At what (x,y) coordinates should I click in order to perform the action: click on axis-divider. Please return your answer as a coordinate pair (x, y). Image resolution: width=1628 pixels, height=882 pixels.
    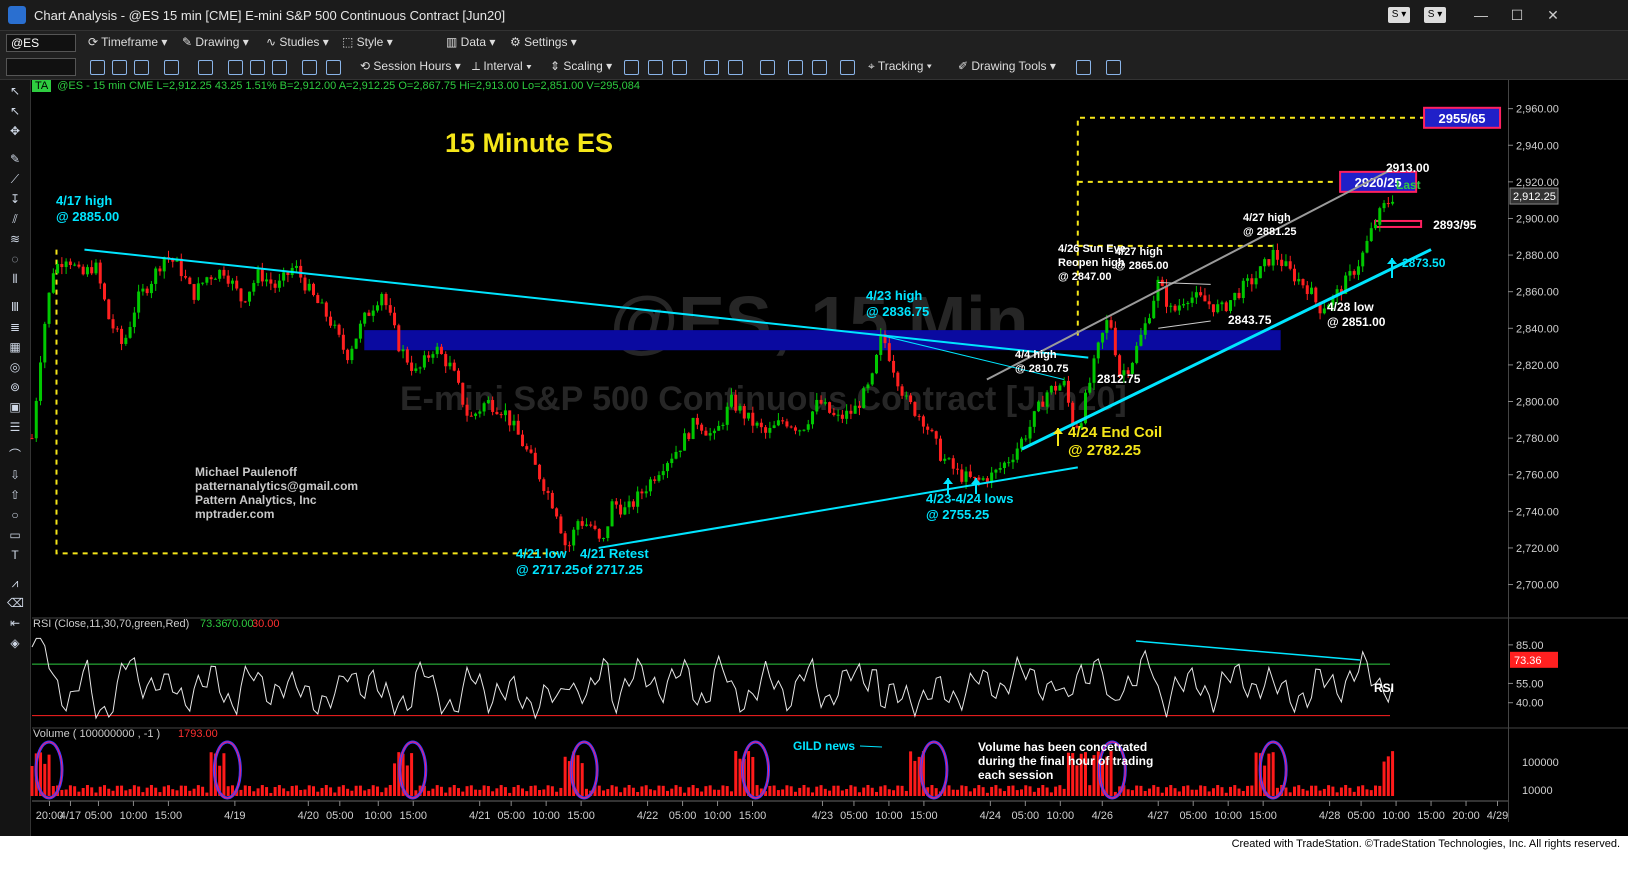
    Looking at the image, I should click on (1508, 451).